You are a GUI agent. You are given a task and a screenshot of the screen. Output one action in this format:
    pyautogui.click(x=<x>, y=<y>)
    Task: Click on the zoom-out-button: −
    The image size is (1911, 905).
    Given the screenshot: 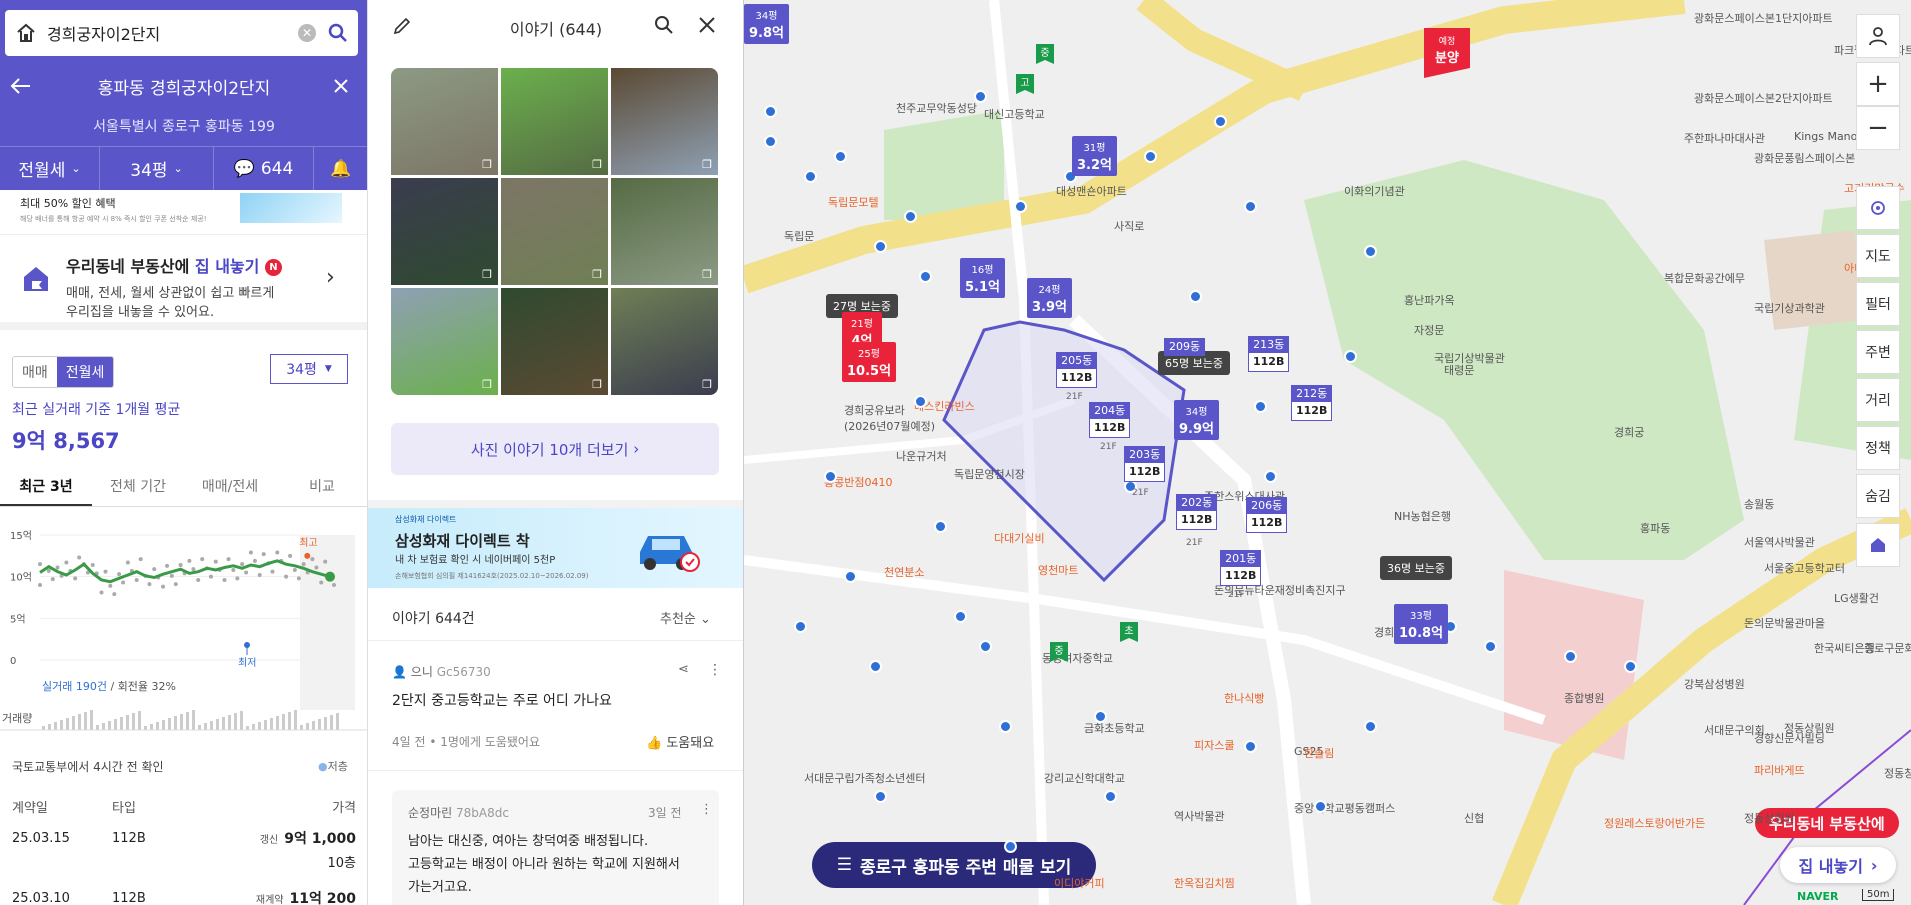 What is the action you would take?
    pyautogui.click(x=1878, y=128)
    